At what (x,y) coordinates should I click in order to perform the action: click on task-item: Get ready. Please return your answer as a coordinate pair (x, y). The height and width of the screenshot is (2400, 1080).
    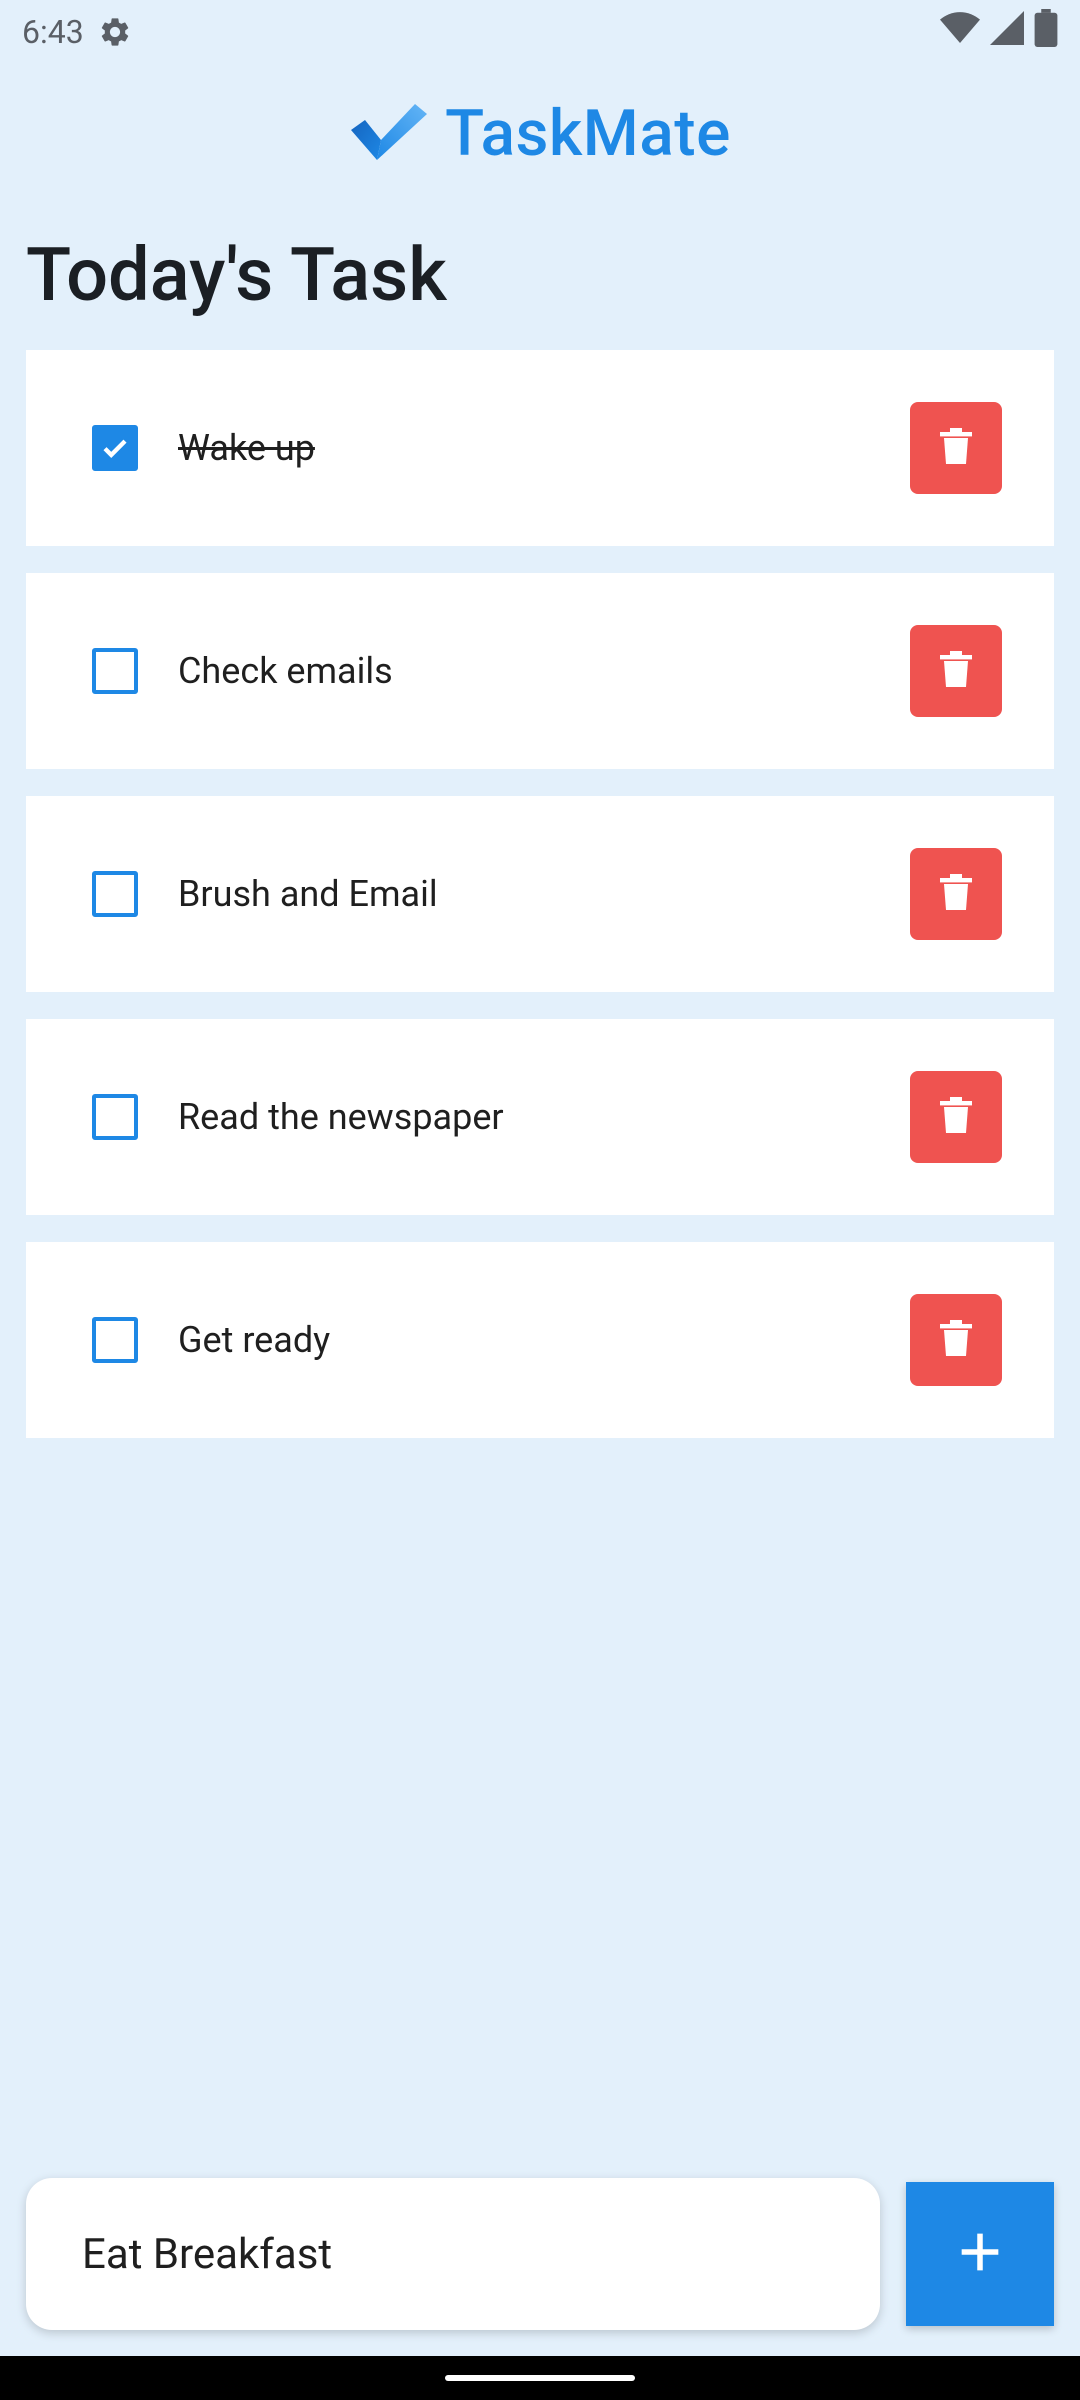
    Looking at the image, I should click on (540, 1340).